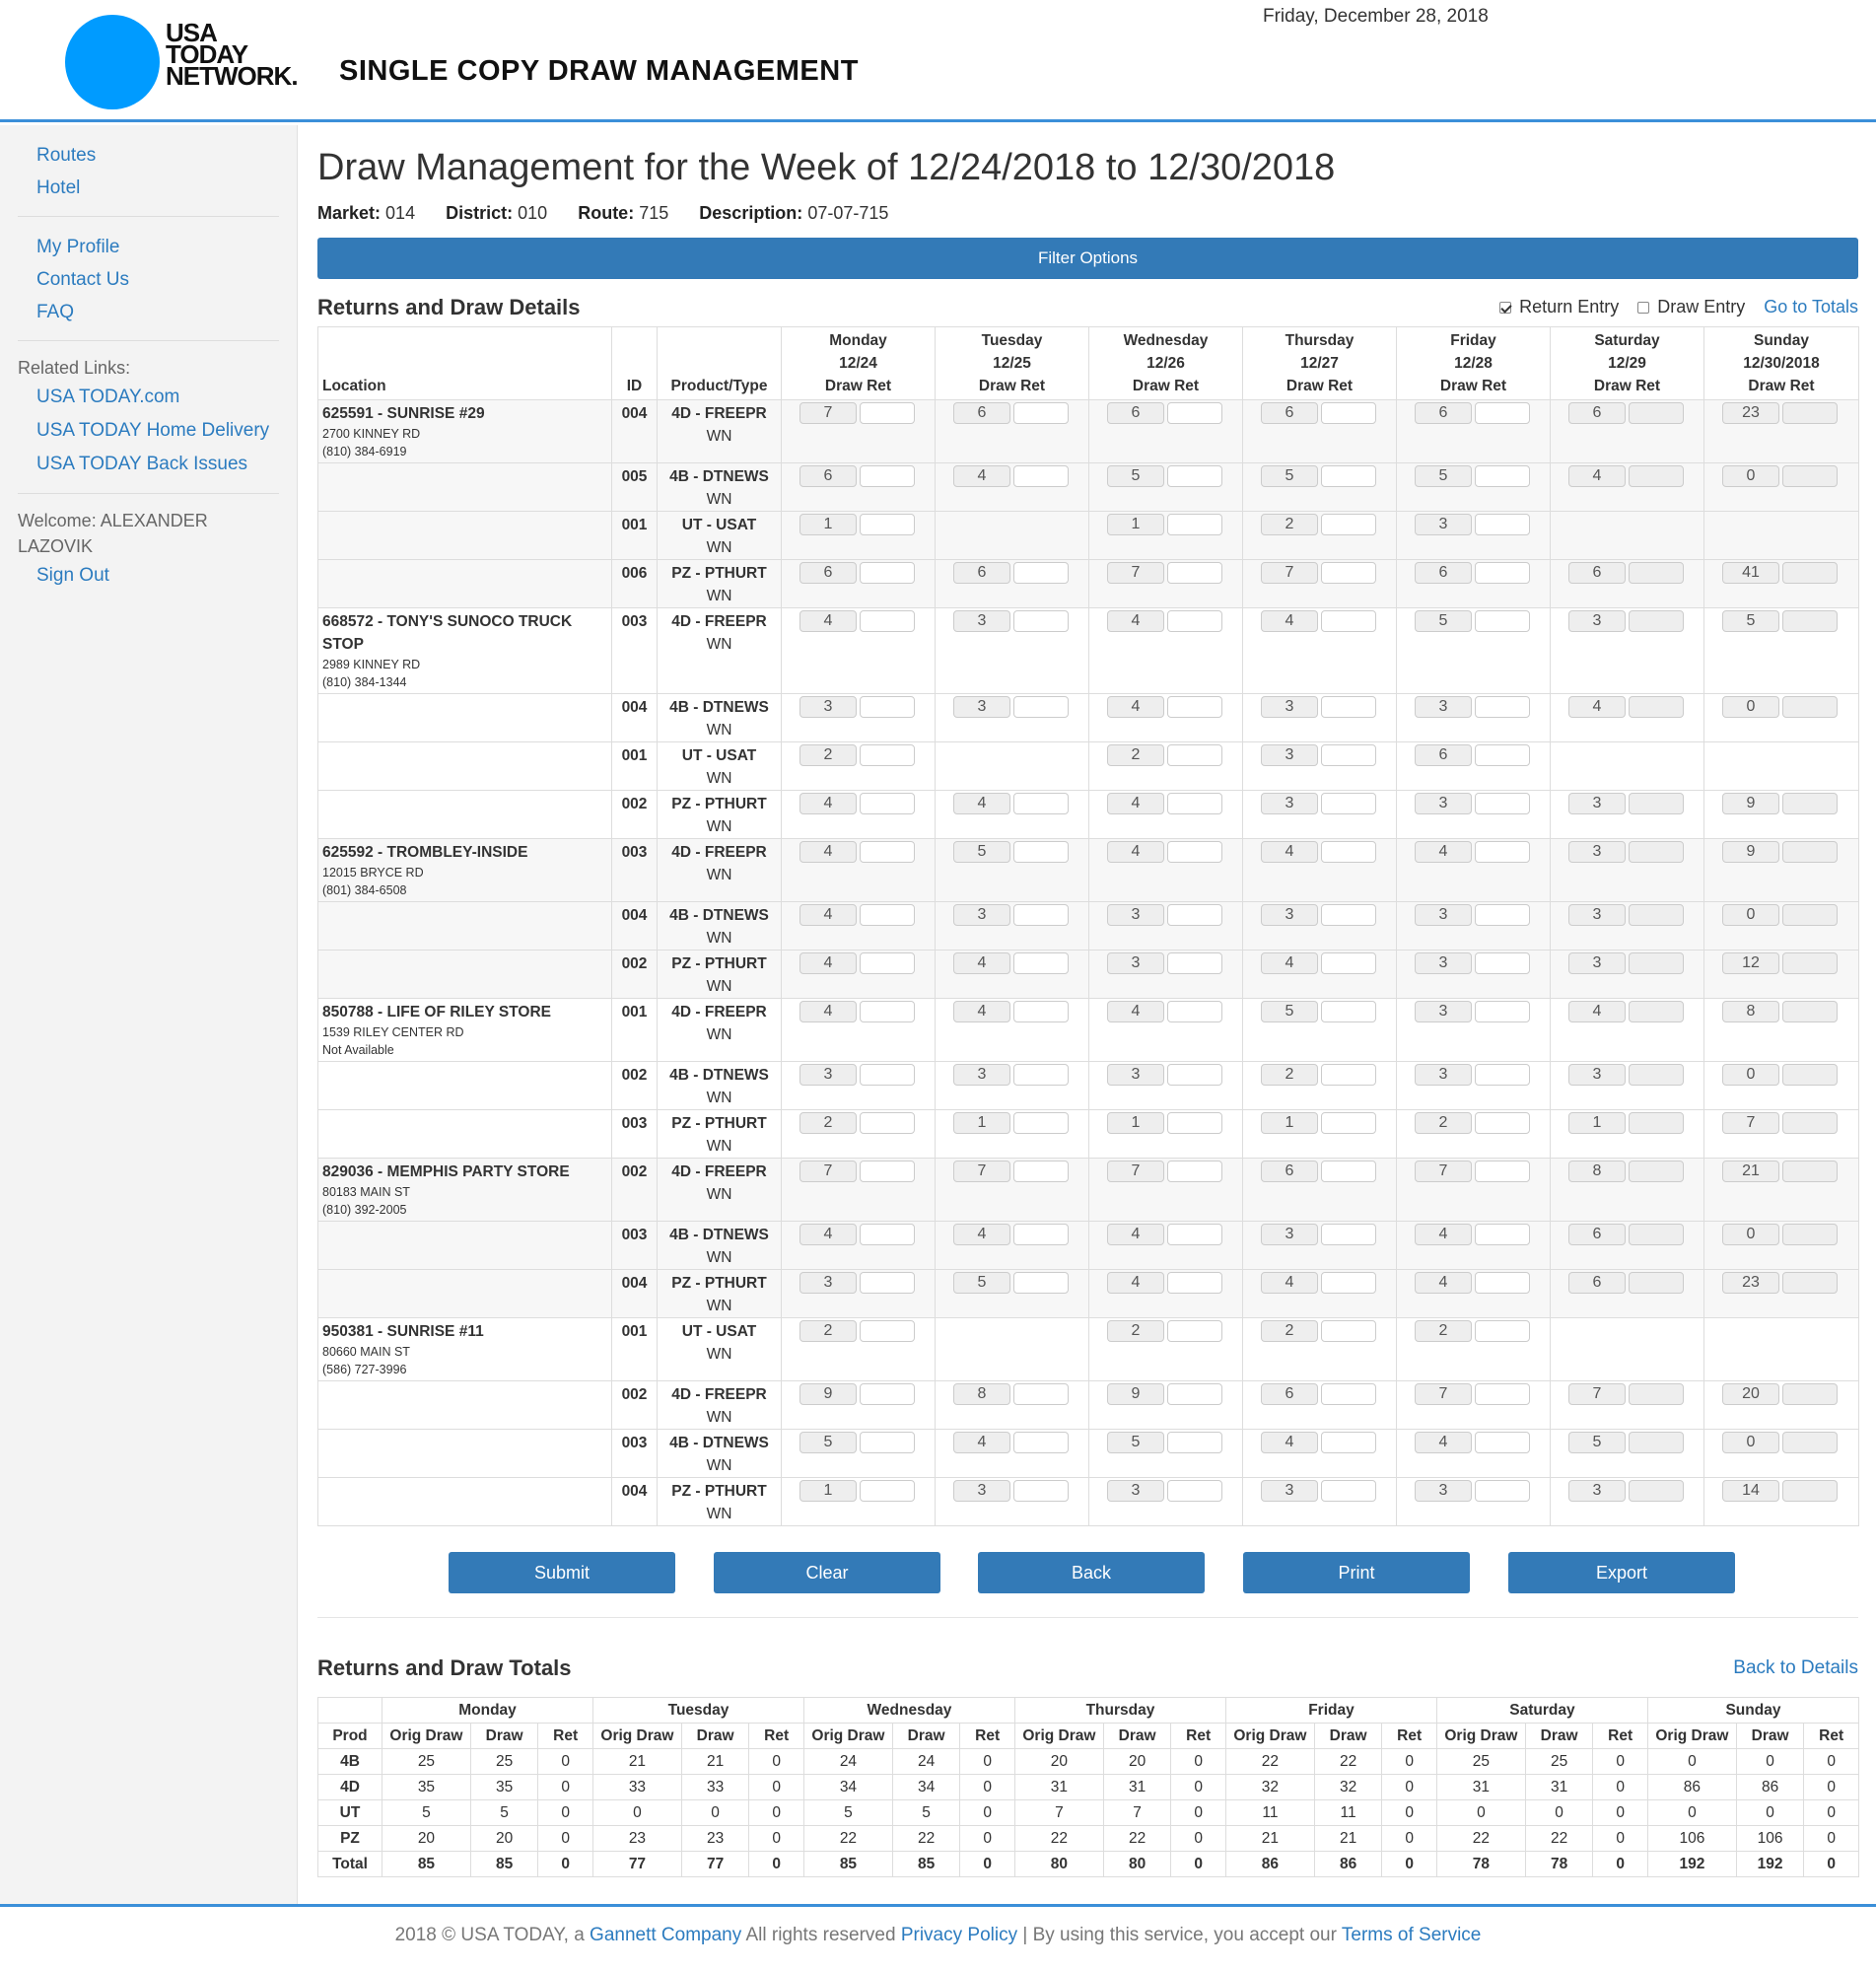  I want to click on nav-hotel-link: Hotel, so click(148, 188).